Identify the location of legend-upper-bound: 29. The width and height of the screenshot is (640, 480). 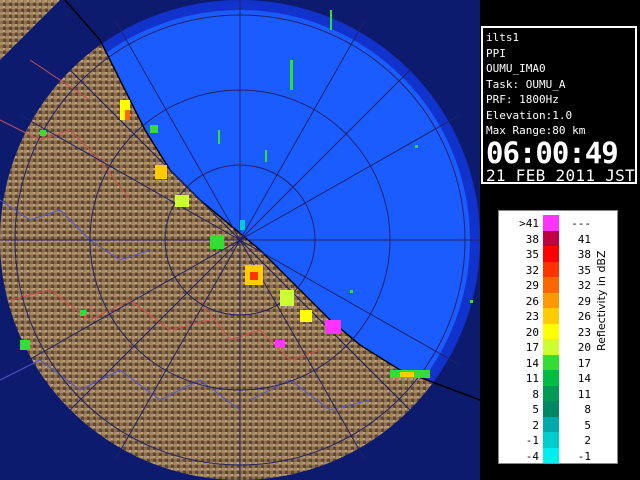
(584, 301).